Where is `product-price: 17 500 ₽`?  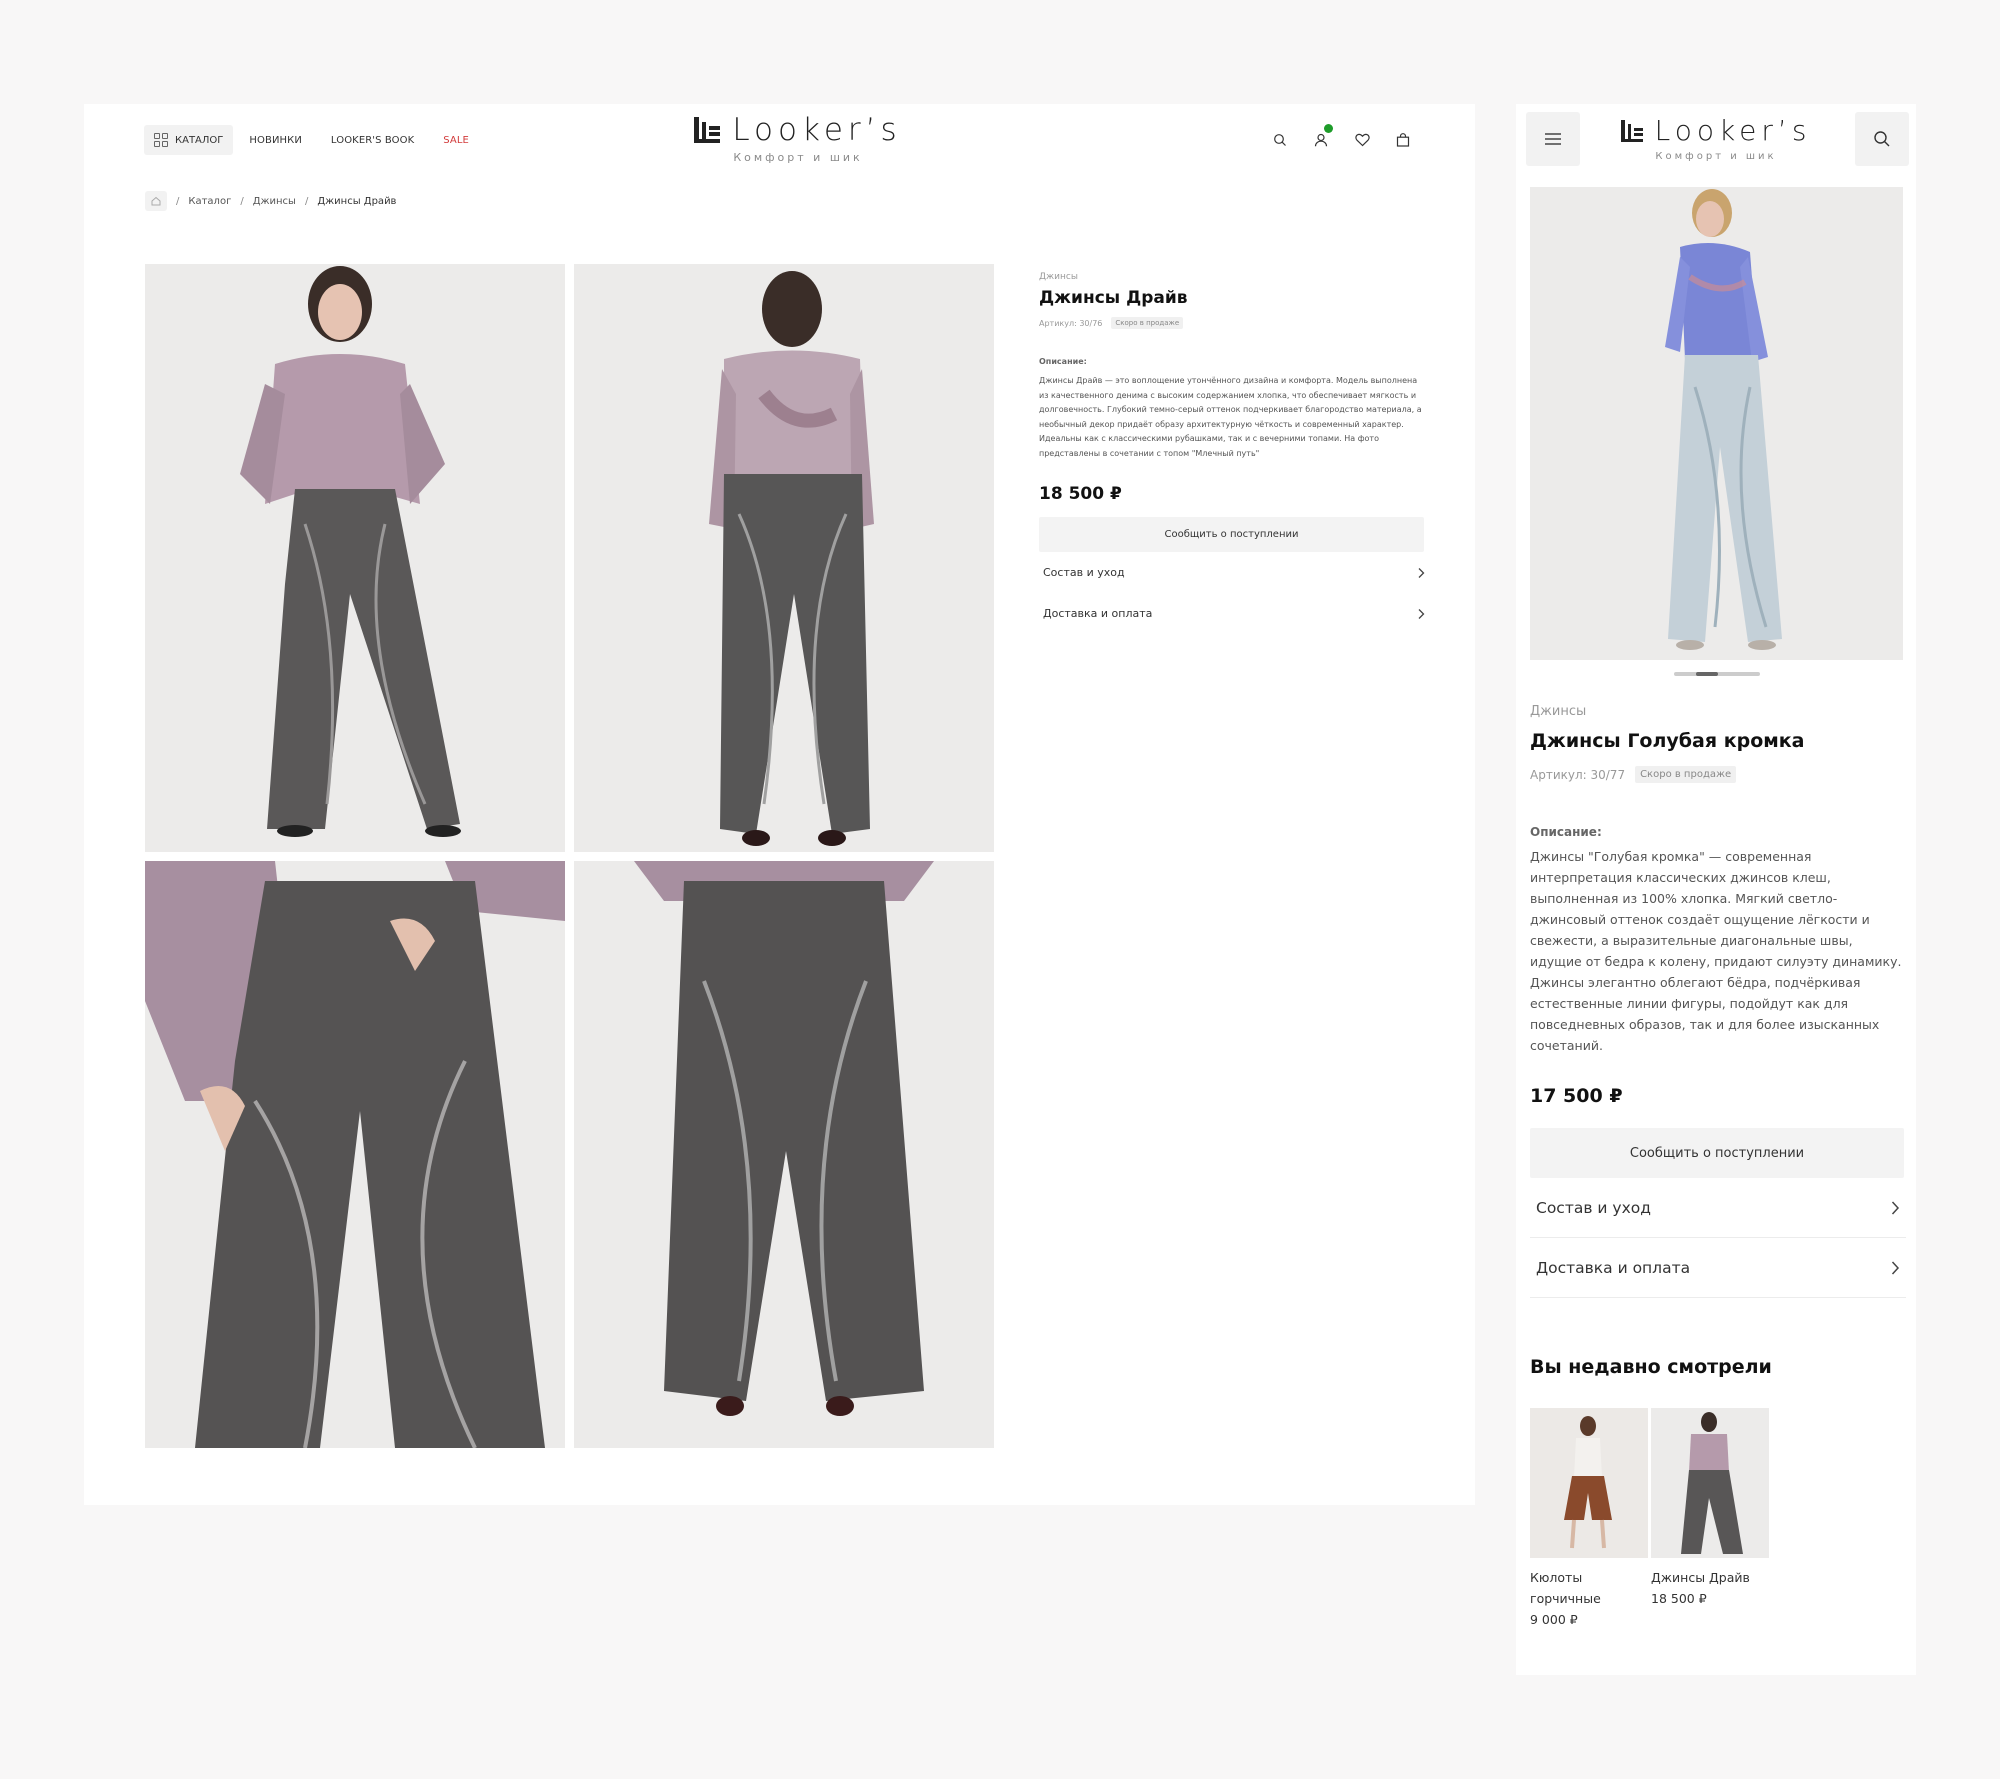 product-price: 17 500 ₽ is located at coordinates (1576, 1096).